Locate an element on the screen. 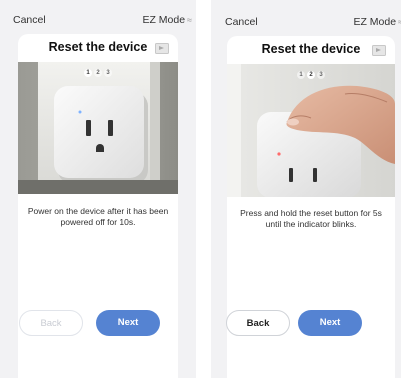 The image size is (401, 378). smart-plug-image is located at coordinates (98, 128).